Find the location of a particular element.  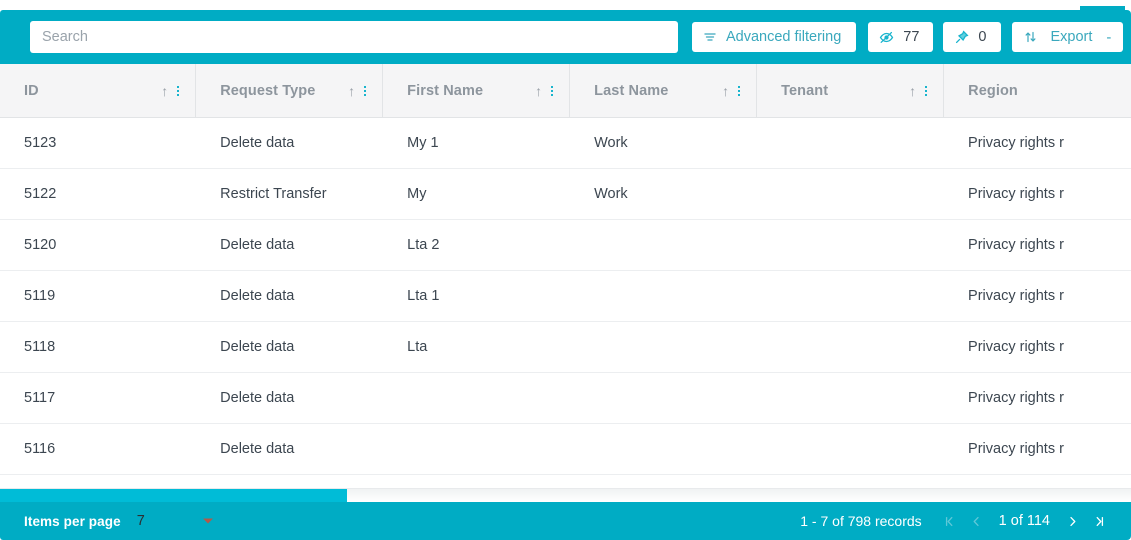

pinned-columns-button: 0 is located at coordinates (972, 37).